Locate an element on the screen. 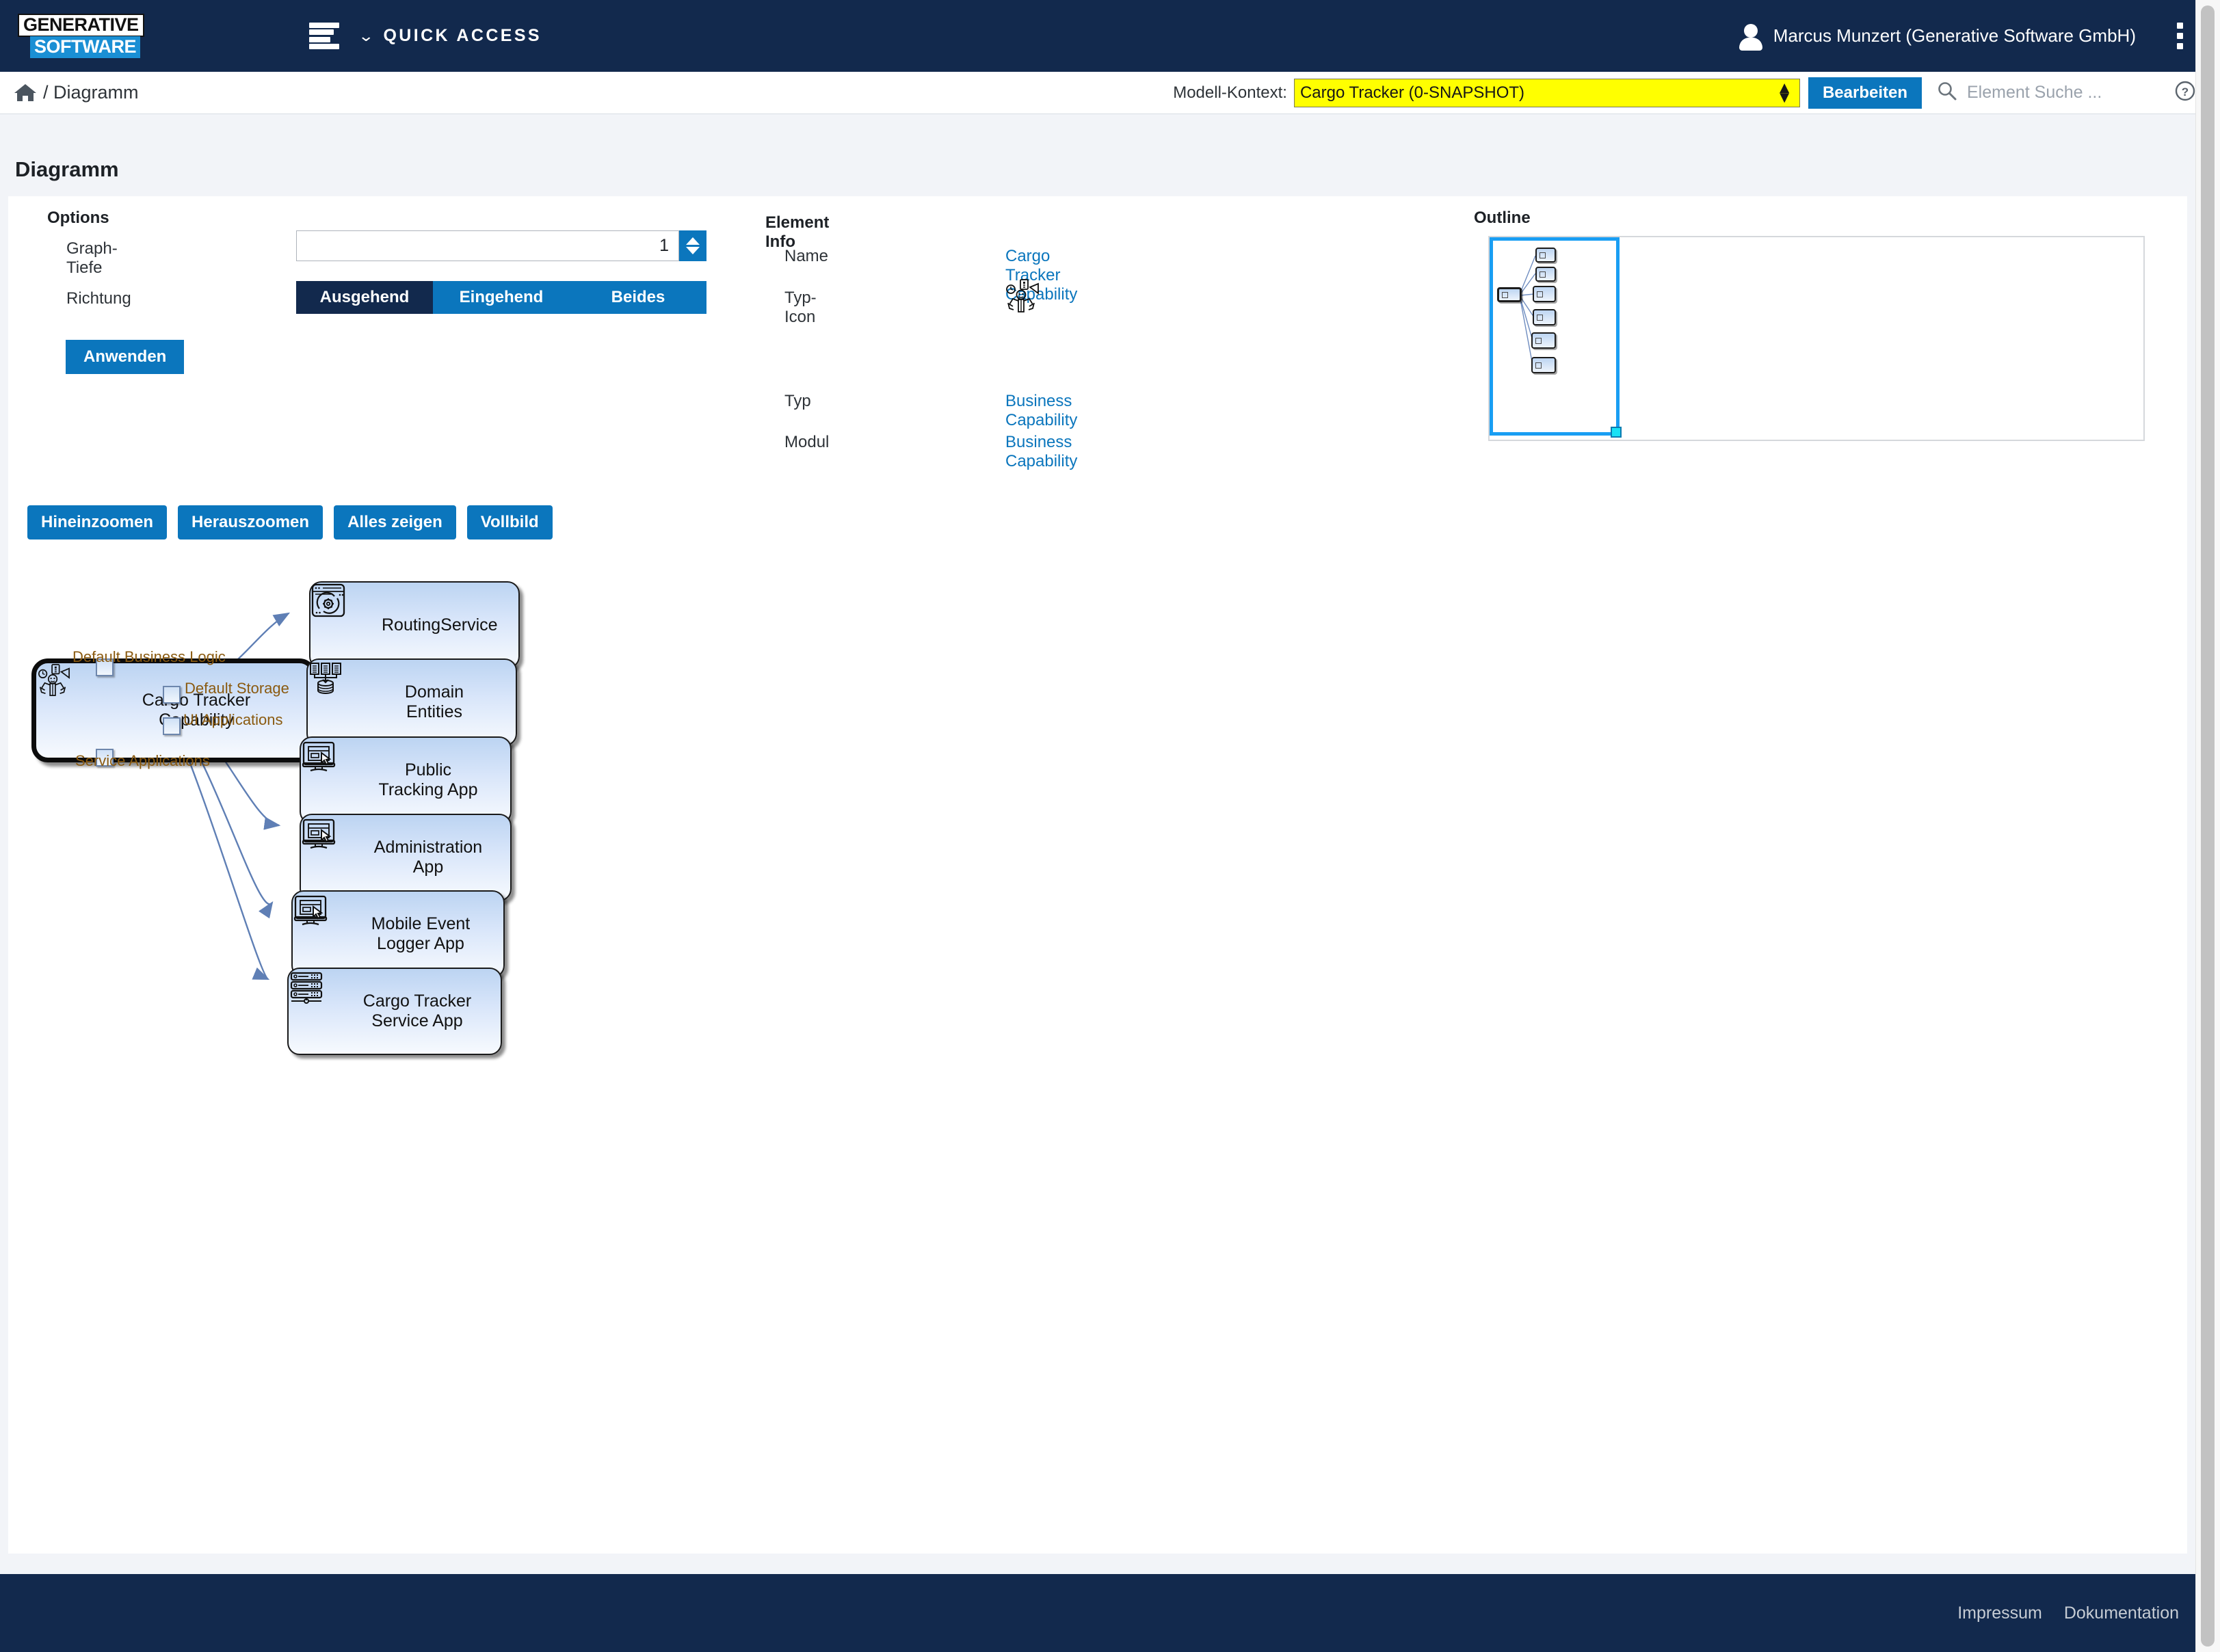 Image resolution: width=2220 pixels, height=1652 pixels. outline-node-root is located at coordinates (1509, 294).